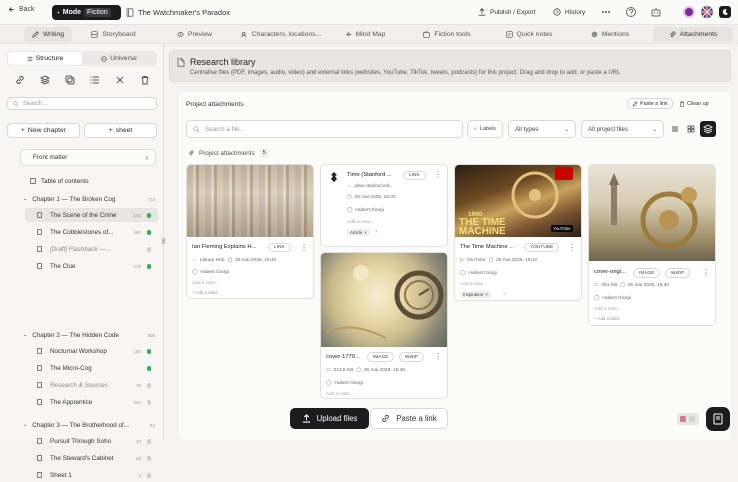 This screenshot has width=738, height=482. I want to click on scene-item: The Steward's Cabinet 38, so click(91, 458).